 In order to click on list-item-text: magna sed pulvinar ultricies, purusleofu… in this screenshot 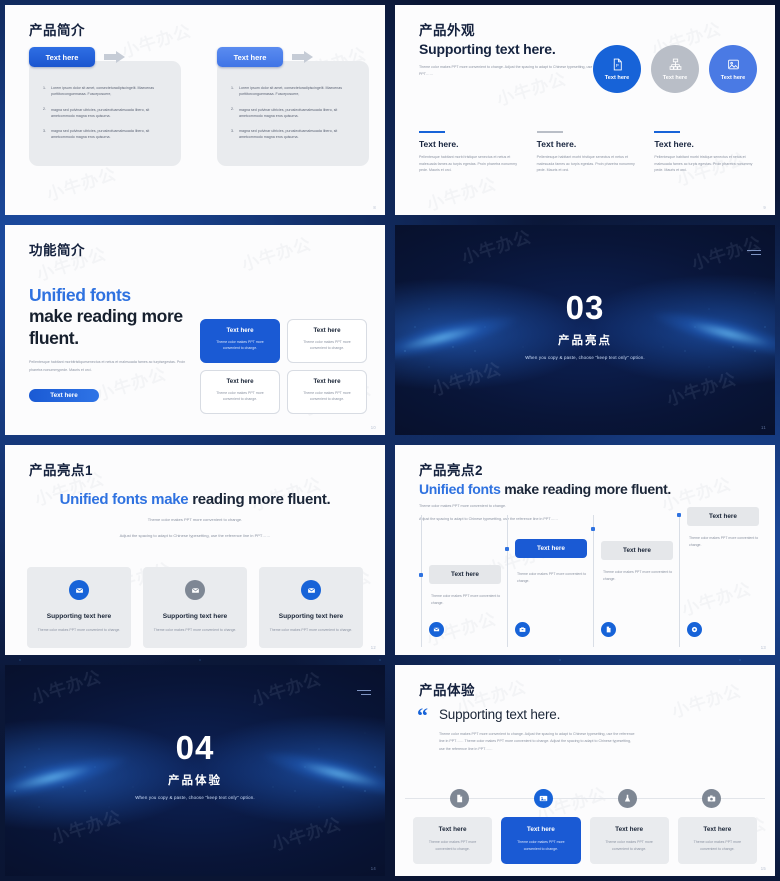, I will do `click(288, 134)`.